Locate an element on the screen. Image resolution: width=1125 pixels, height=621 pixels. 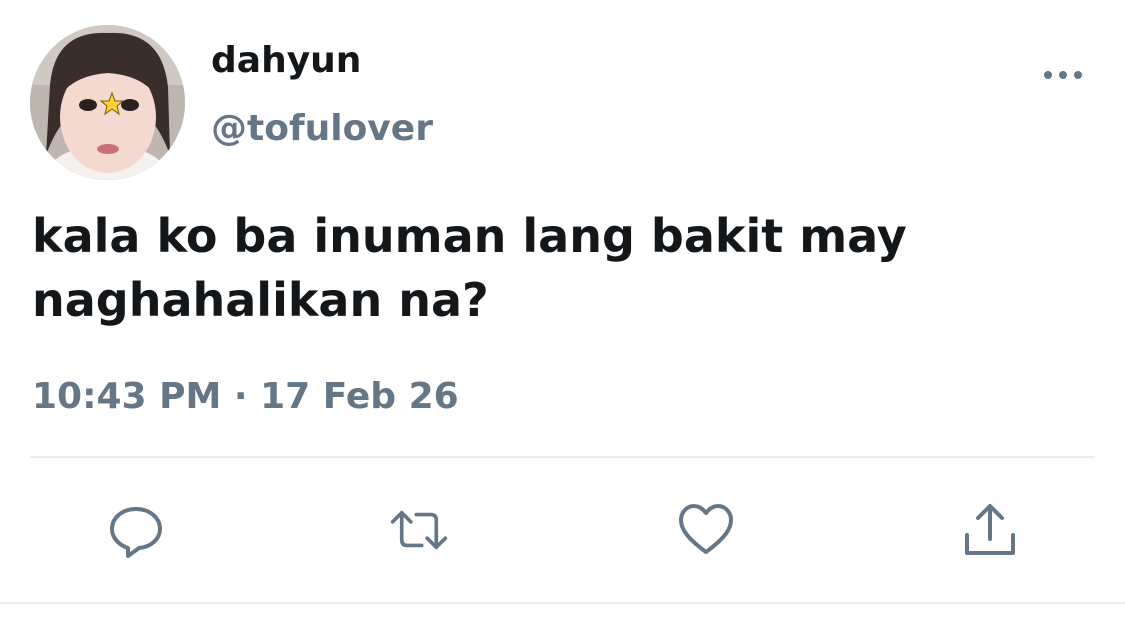
retweet-icon is located at coordinates (419, 530).